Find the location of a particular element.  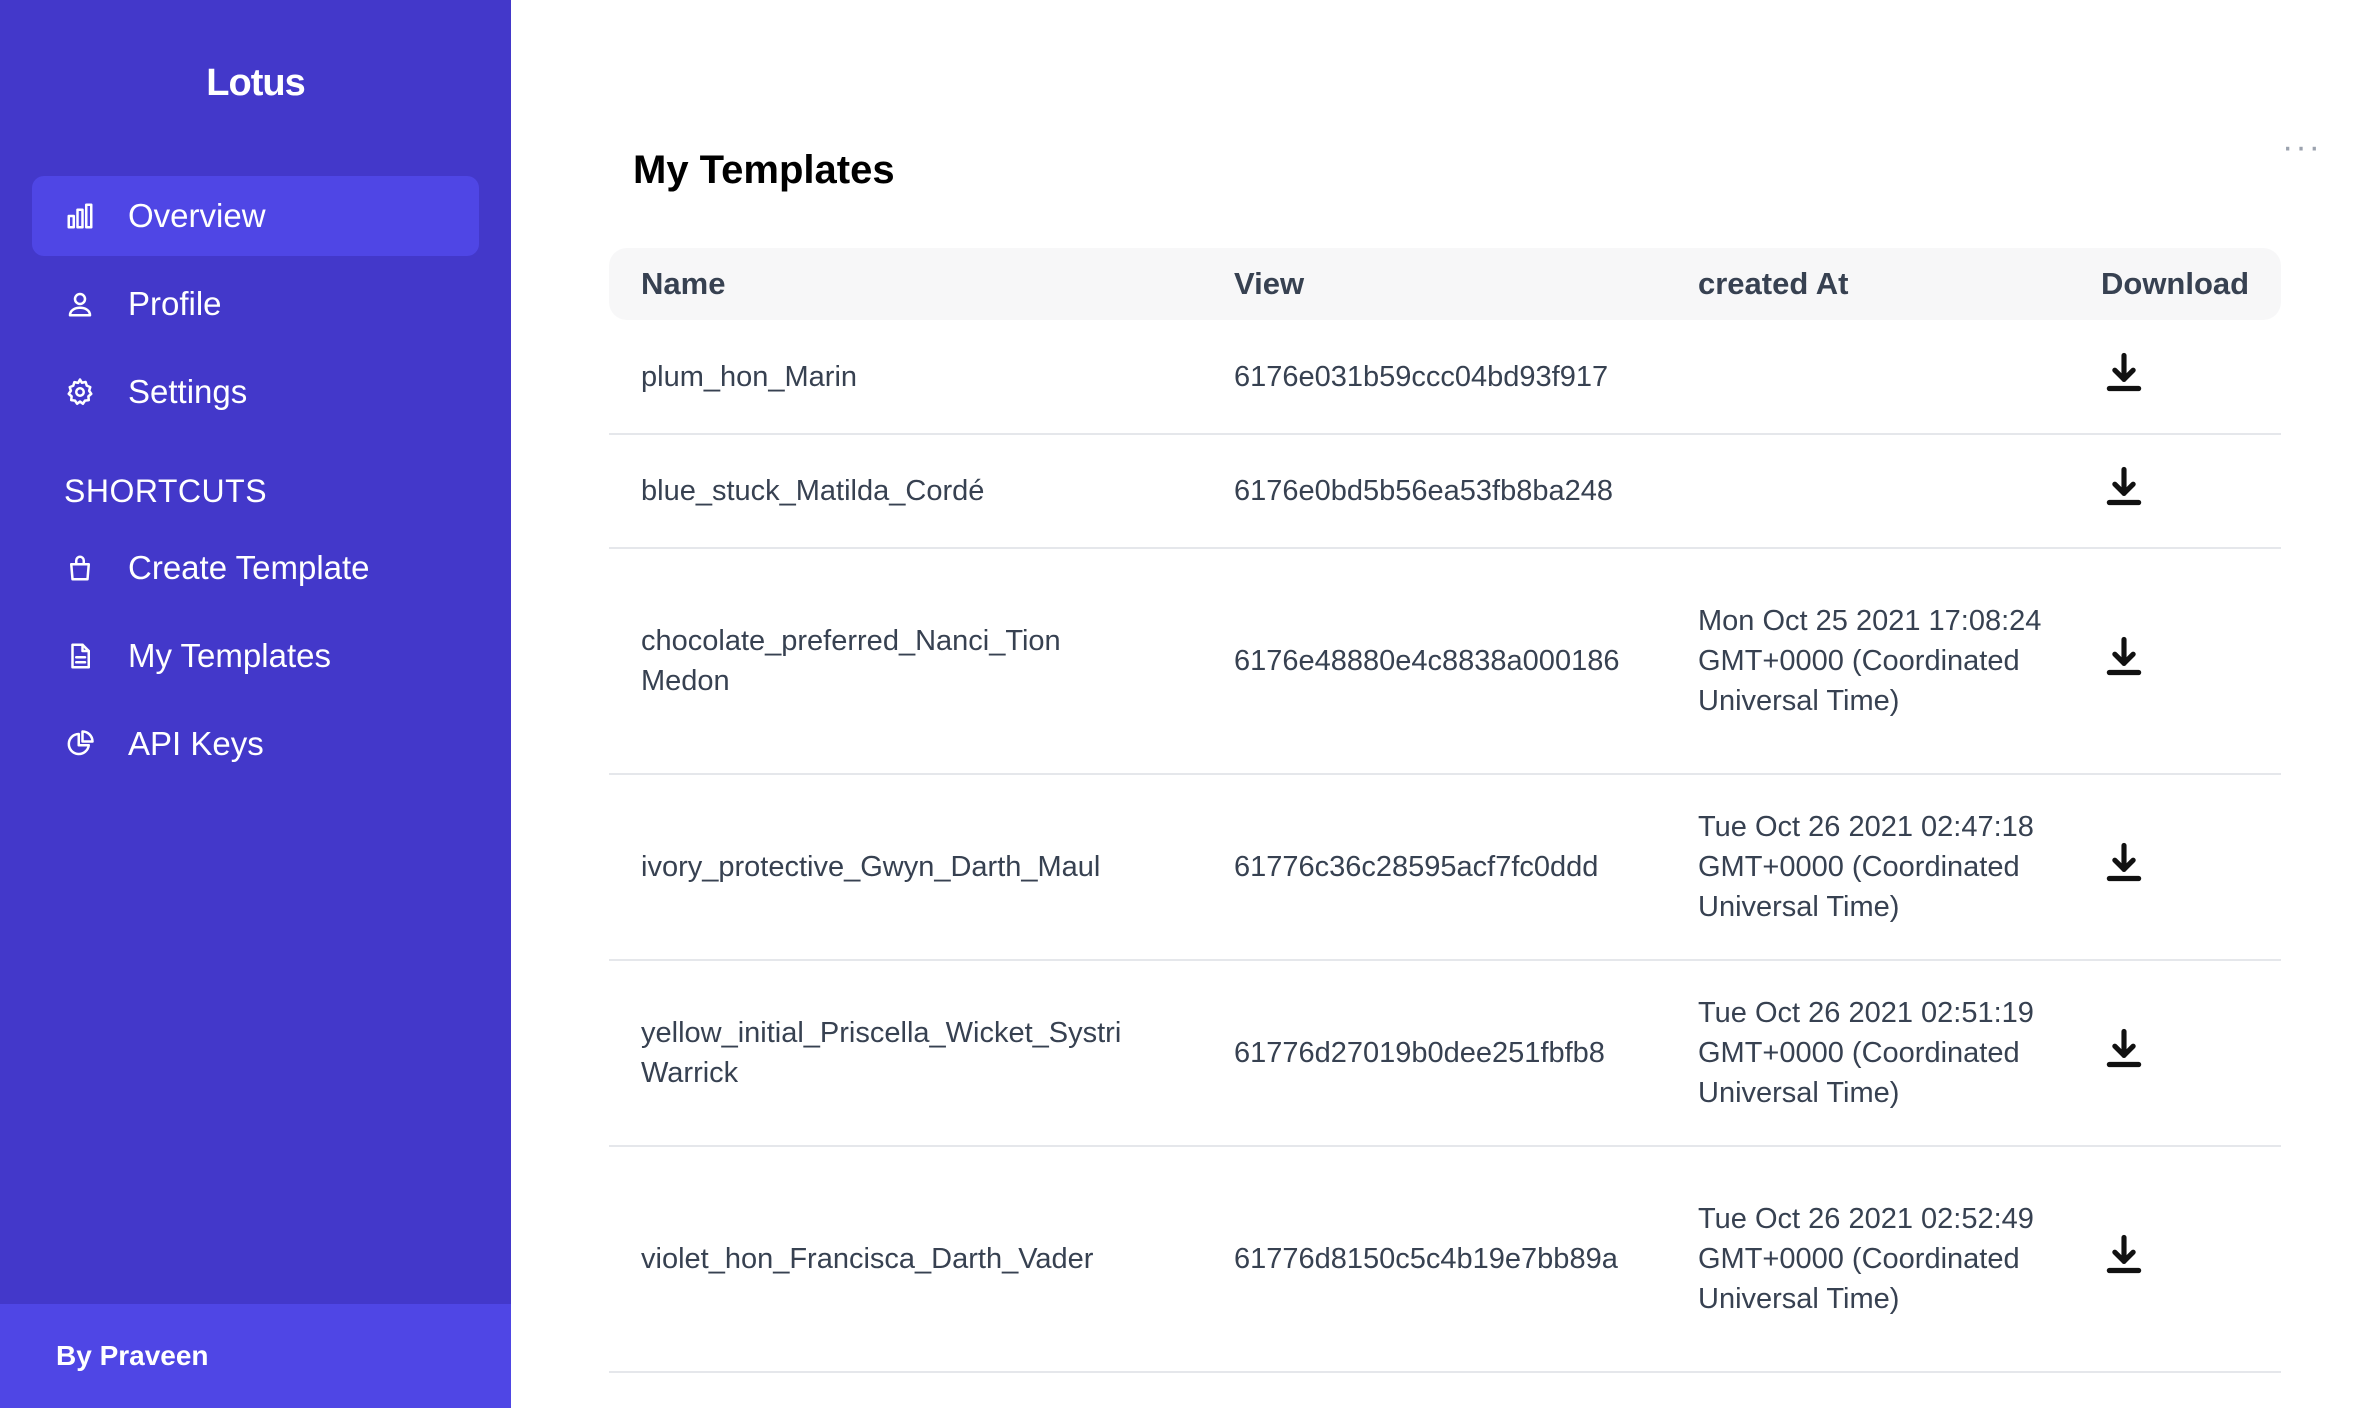

nav-item-overview: Overview is located at coordinates (255, 216).